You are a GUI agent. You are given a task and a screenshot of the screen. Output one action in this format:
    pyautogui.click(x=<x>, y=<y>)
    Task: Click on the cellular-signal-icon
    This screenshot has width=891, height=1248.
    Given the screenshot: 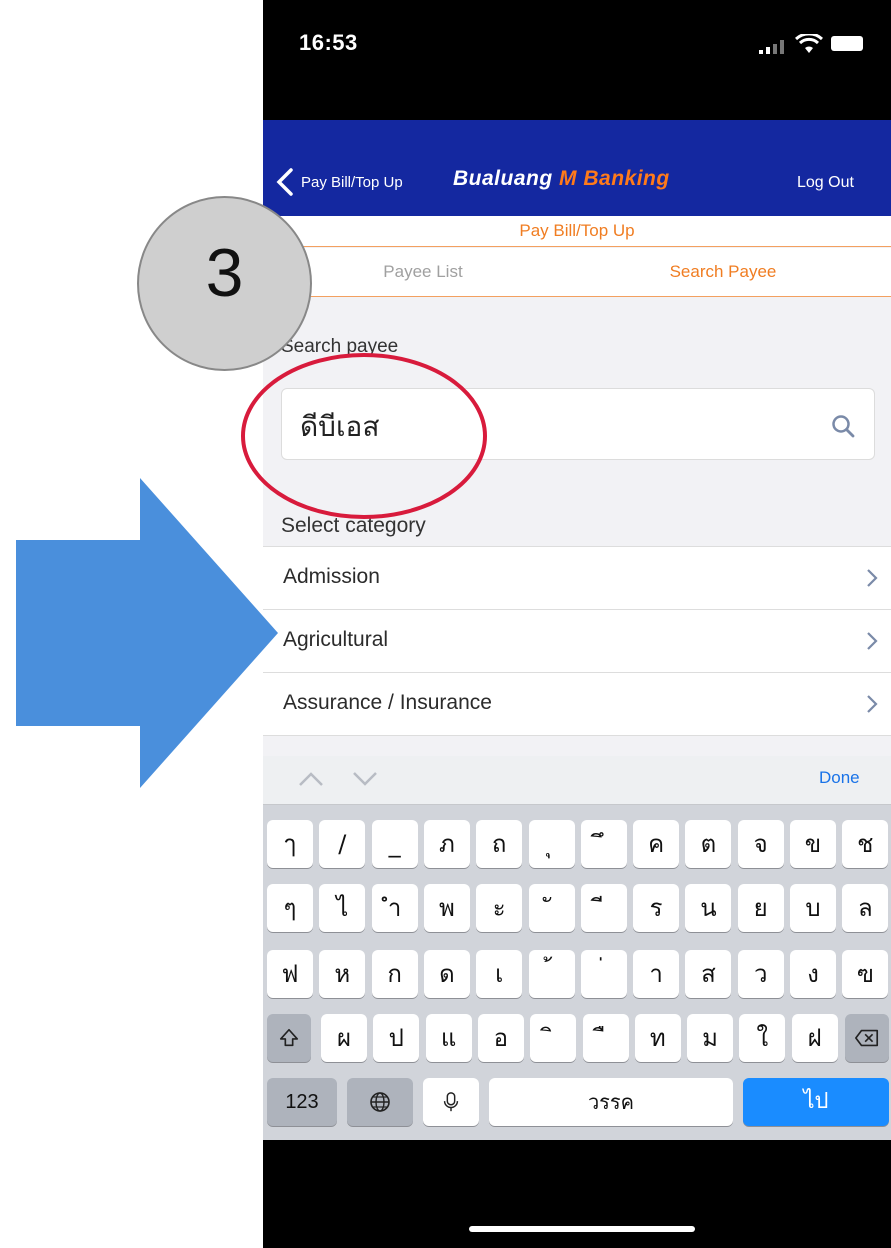 What is the action you would take?
    pyautogui.click(x=771, y=47)
    